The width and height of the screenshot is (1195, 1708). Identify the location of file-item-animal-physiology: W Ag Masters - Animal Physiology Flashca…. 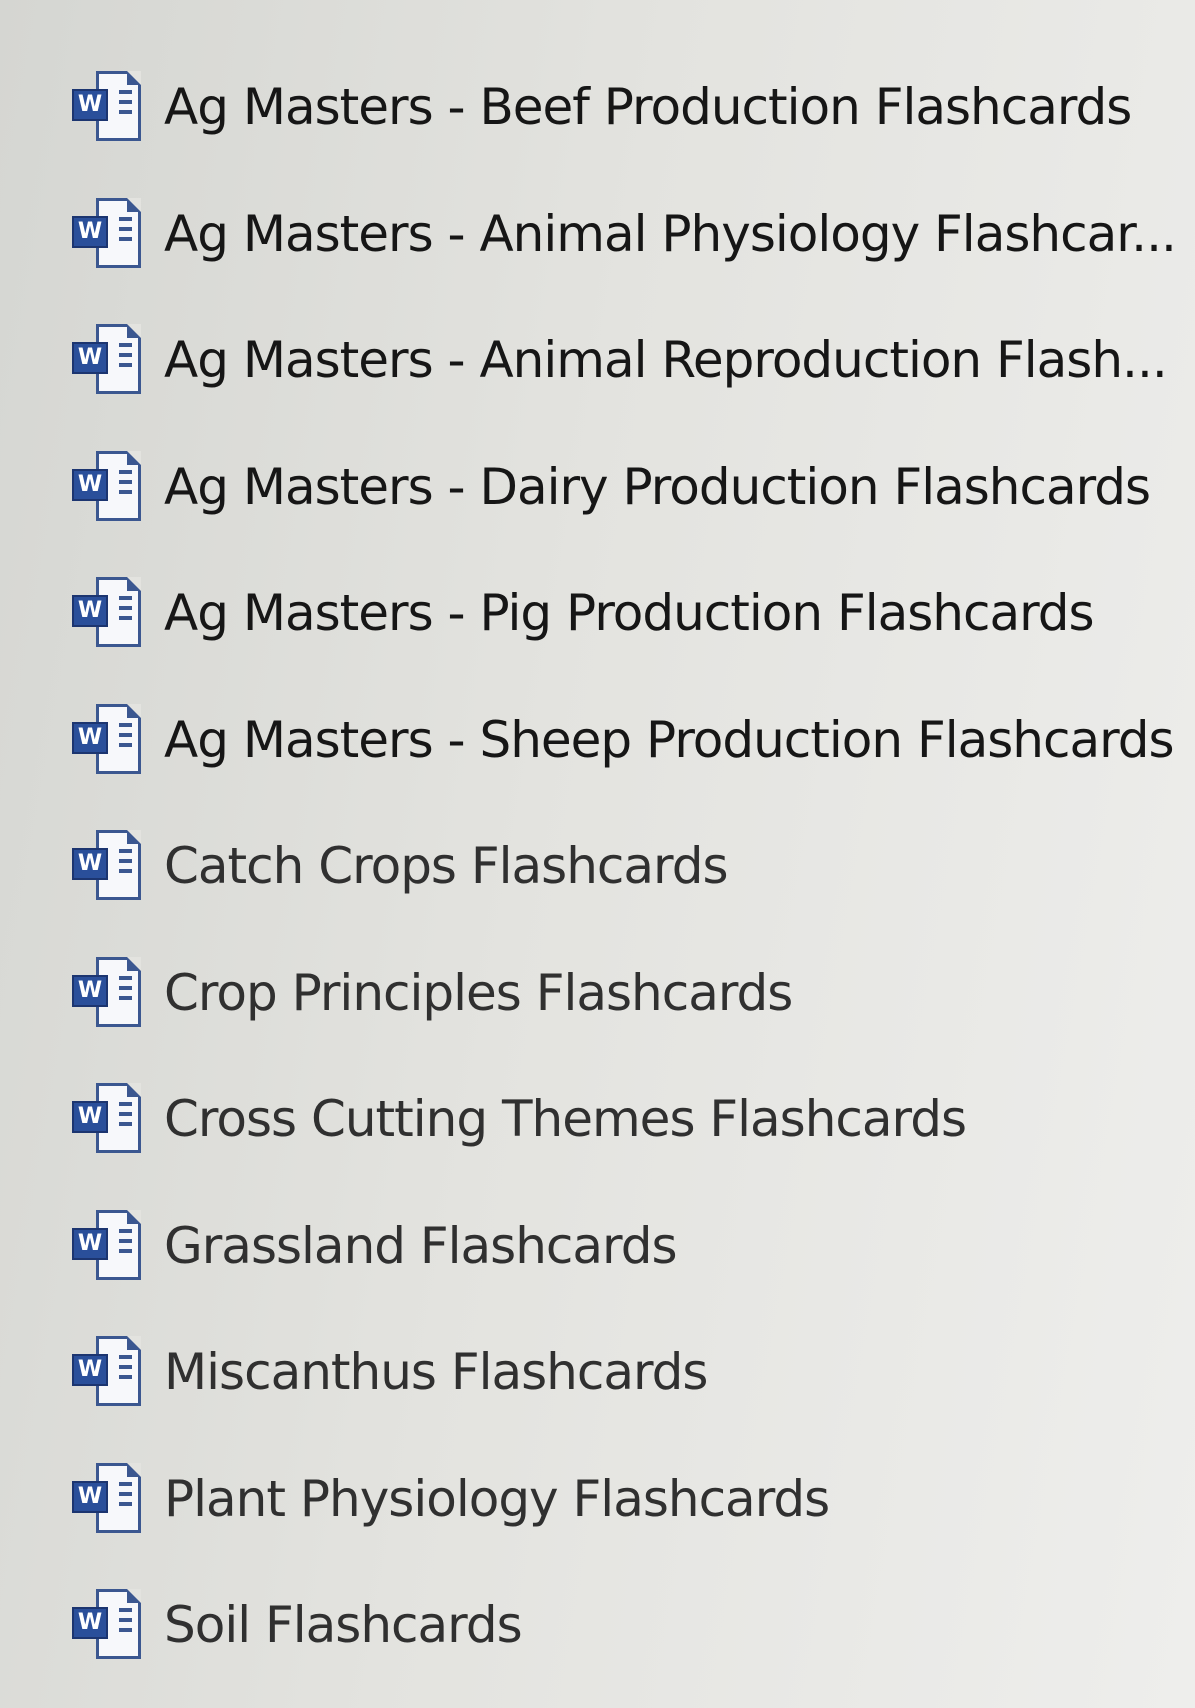
(633, 234).